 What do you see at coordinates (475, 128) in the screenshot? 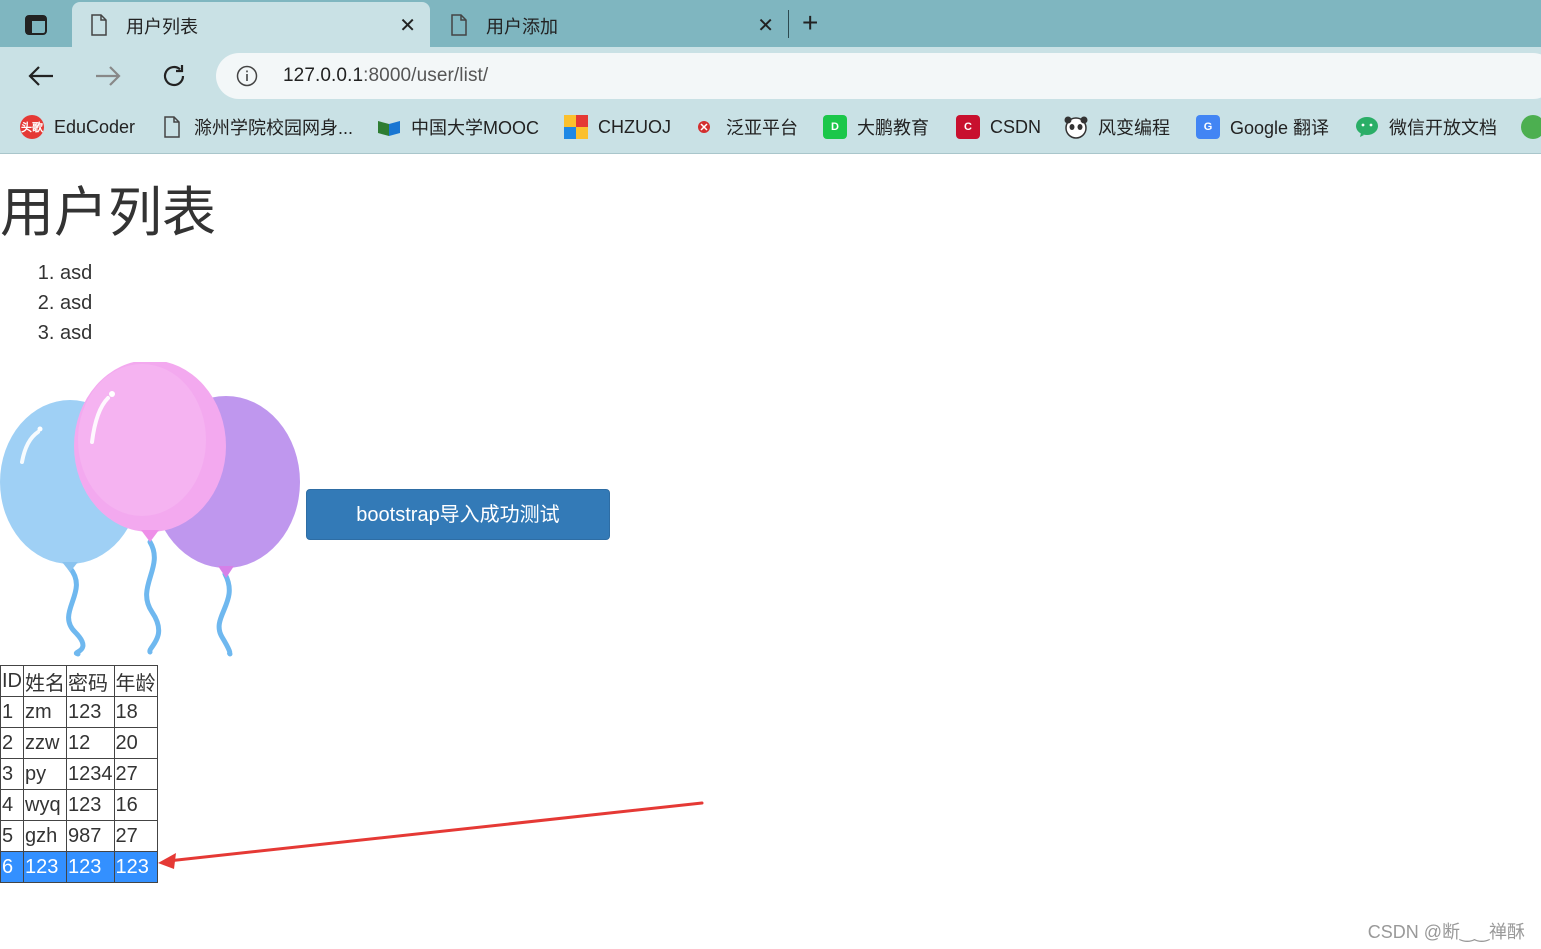
I see `bookmark-label: 中国大学MOOC` at bounding box center [475, 128].